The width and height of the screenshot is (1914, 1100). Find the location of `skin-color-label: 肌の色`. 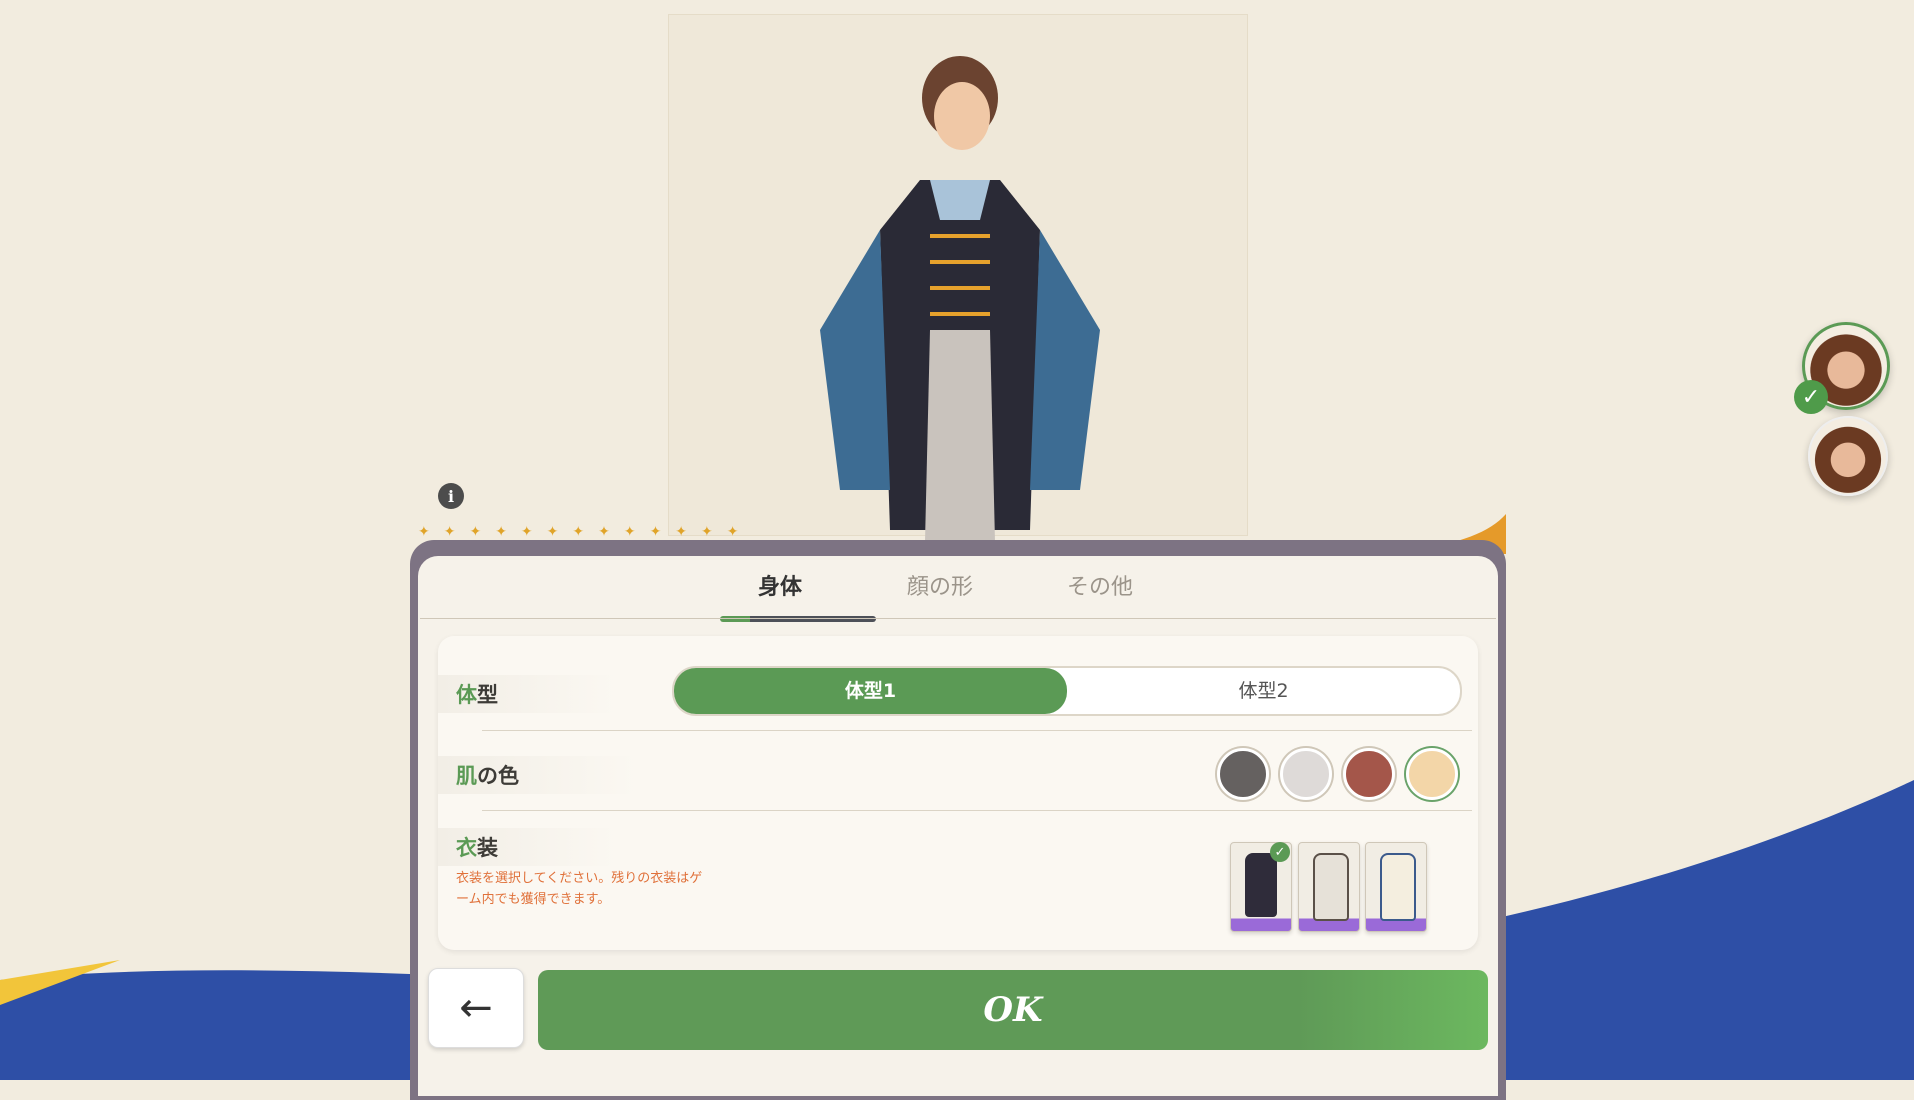

skin-color-label: 肌の色 is located at coordinates (538, 775).